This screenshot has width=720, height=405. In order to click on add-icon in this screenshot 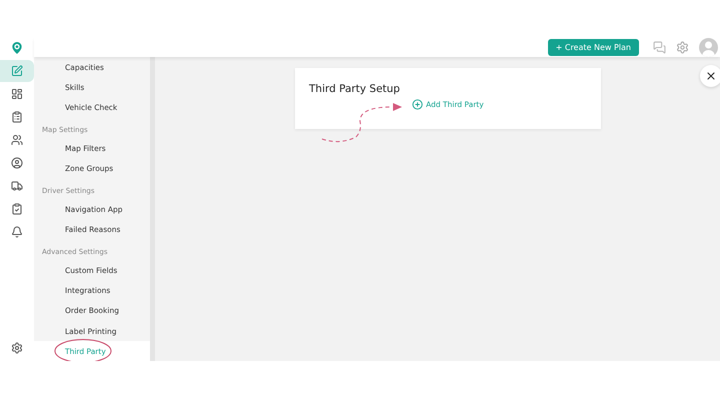, I will do `click(417, 104)`.